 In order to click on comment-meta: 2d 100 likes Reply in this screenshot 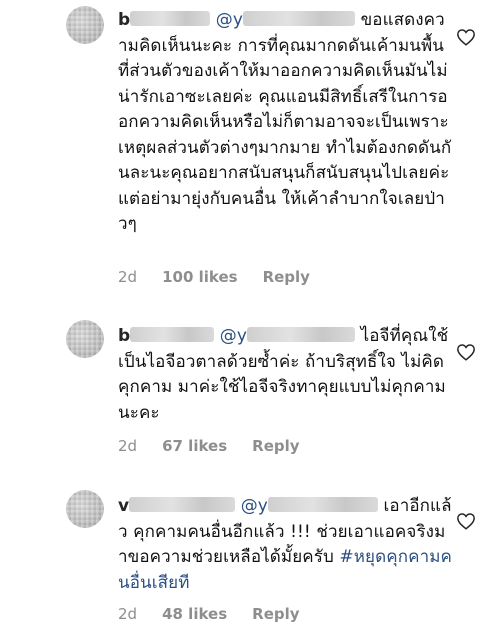, I will do `click(214, 277)`.